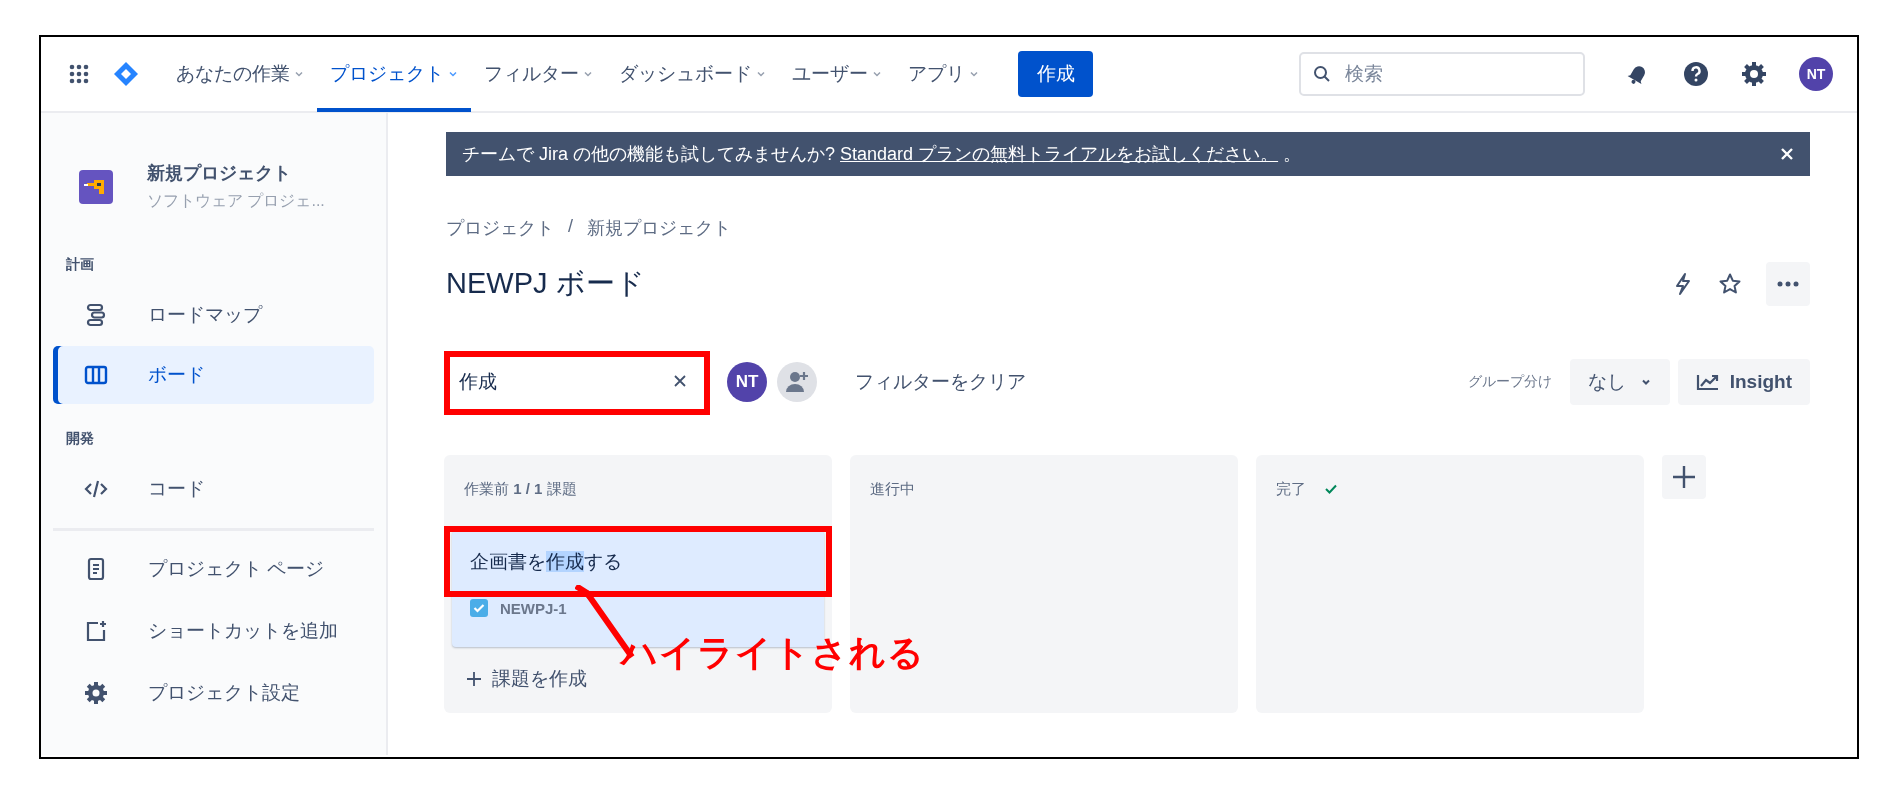 This screenshot has height=791, width=1891. Describe the element at coordinates (479, 608) in the screenshot. I see `task-type-icon` at that location.